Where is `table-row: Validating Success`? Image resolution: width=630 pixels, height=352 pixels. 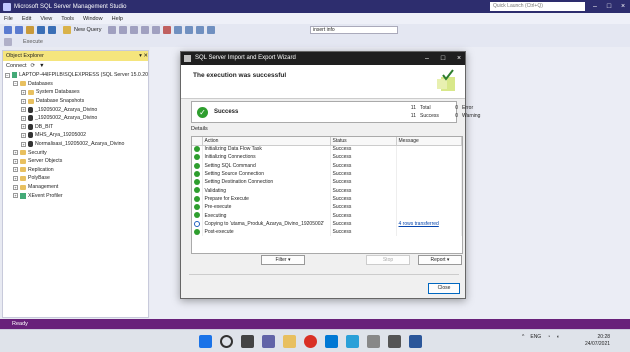
table-row: Validating Success is located at coordinates (327, 190).